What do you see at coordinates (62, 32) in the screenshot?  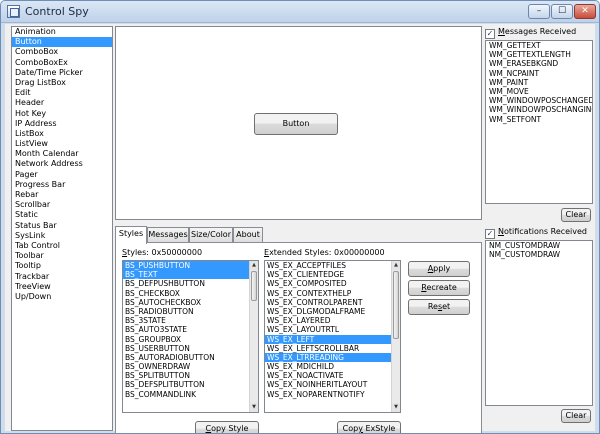 I see `control-type-item: Animation` at bounding box center [62, 32].